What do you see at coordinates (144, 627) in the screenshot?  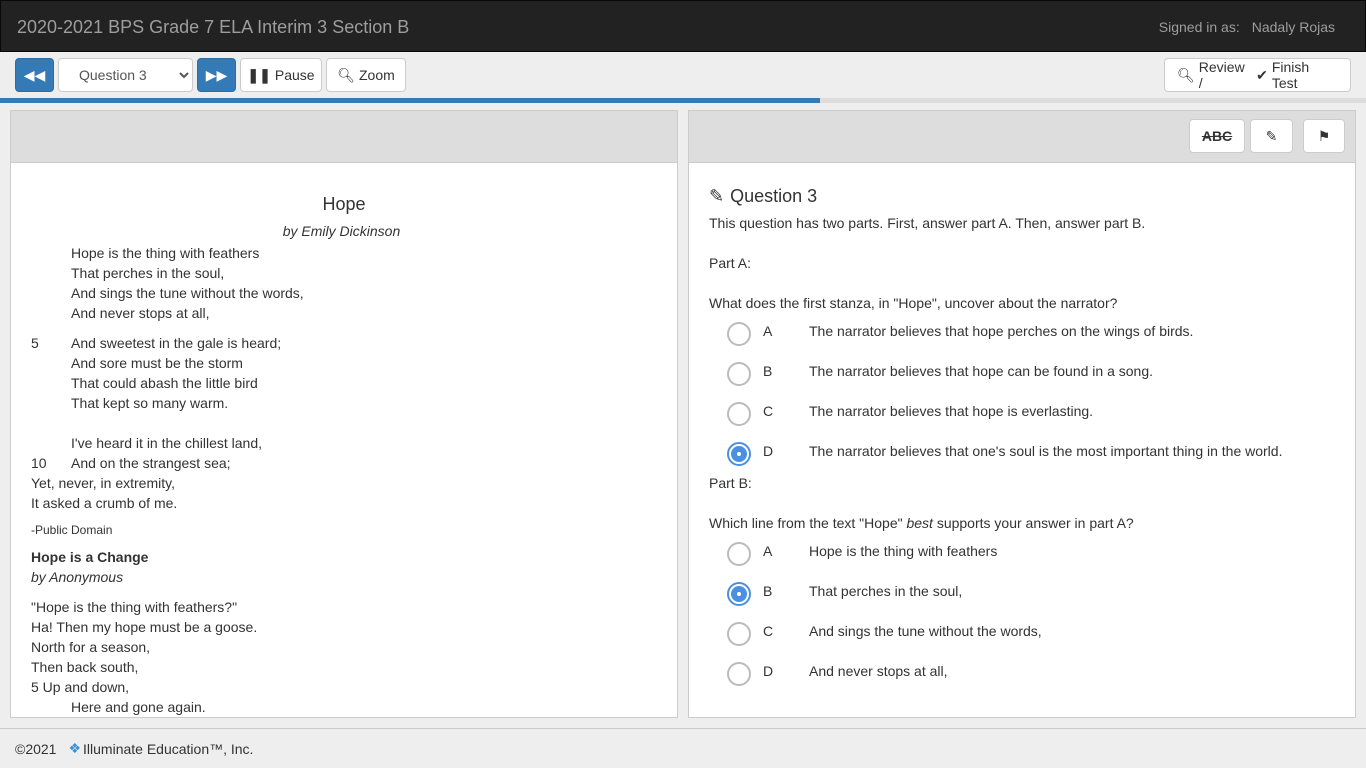 I see `poem-line: Ha! Then my hope must be a goose.` at bounding box center [144, 627].